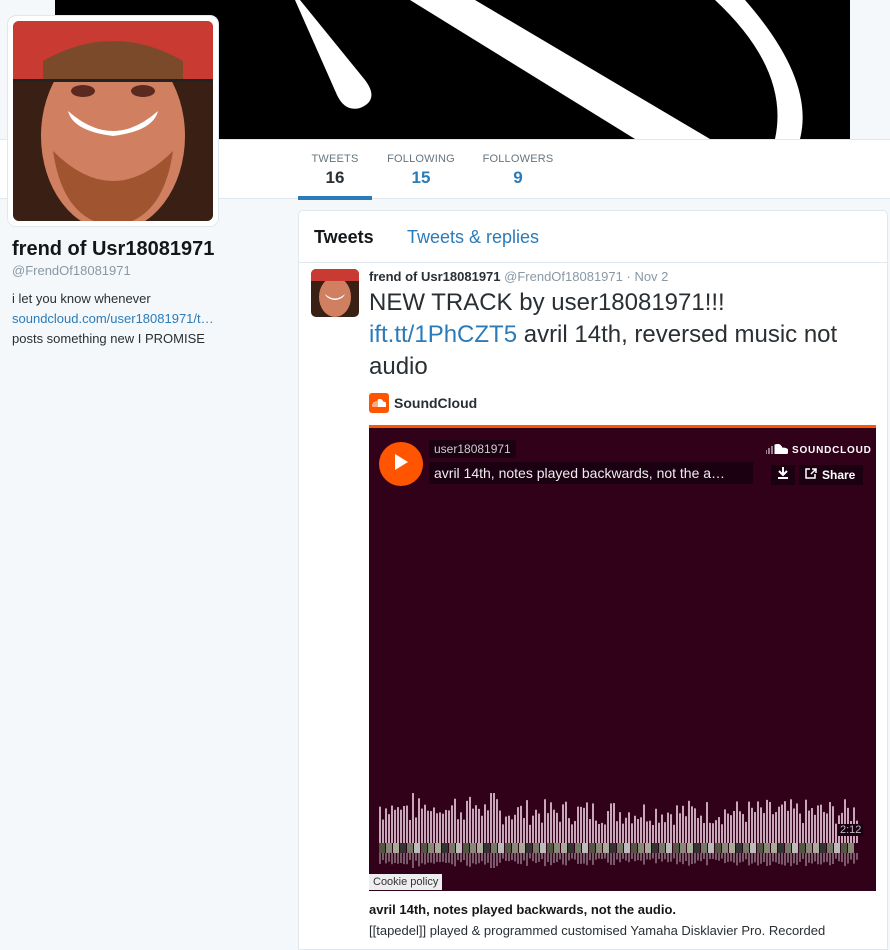  What do you see at coordinates (648, 276) in the screenshot?
I see `tweet-timestamp: · Nov 2` at bounding box center [648, 276].